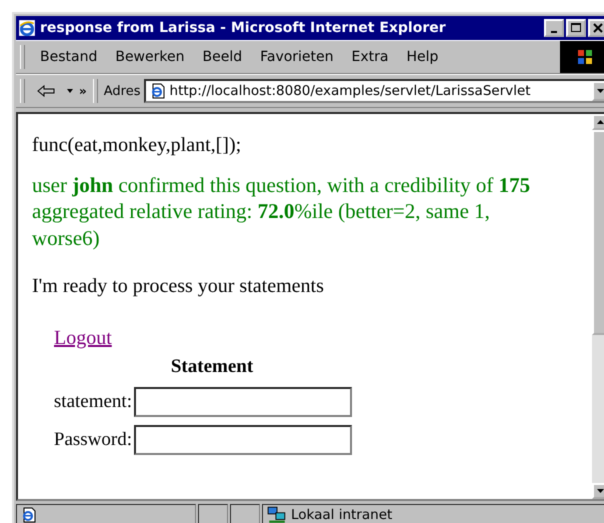 The height and width of the screenshot is (523, 604). What do you see at coordinates (423, 57) in the screenshot?
I see `menu-item: Help` at bounding box center [423, 57].